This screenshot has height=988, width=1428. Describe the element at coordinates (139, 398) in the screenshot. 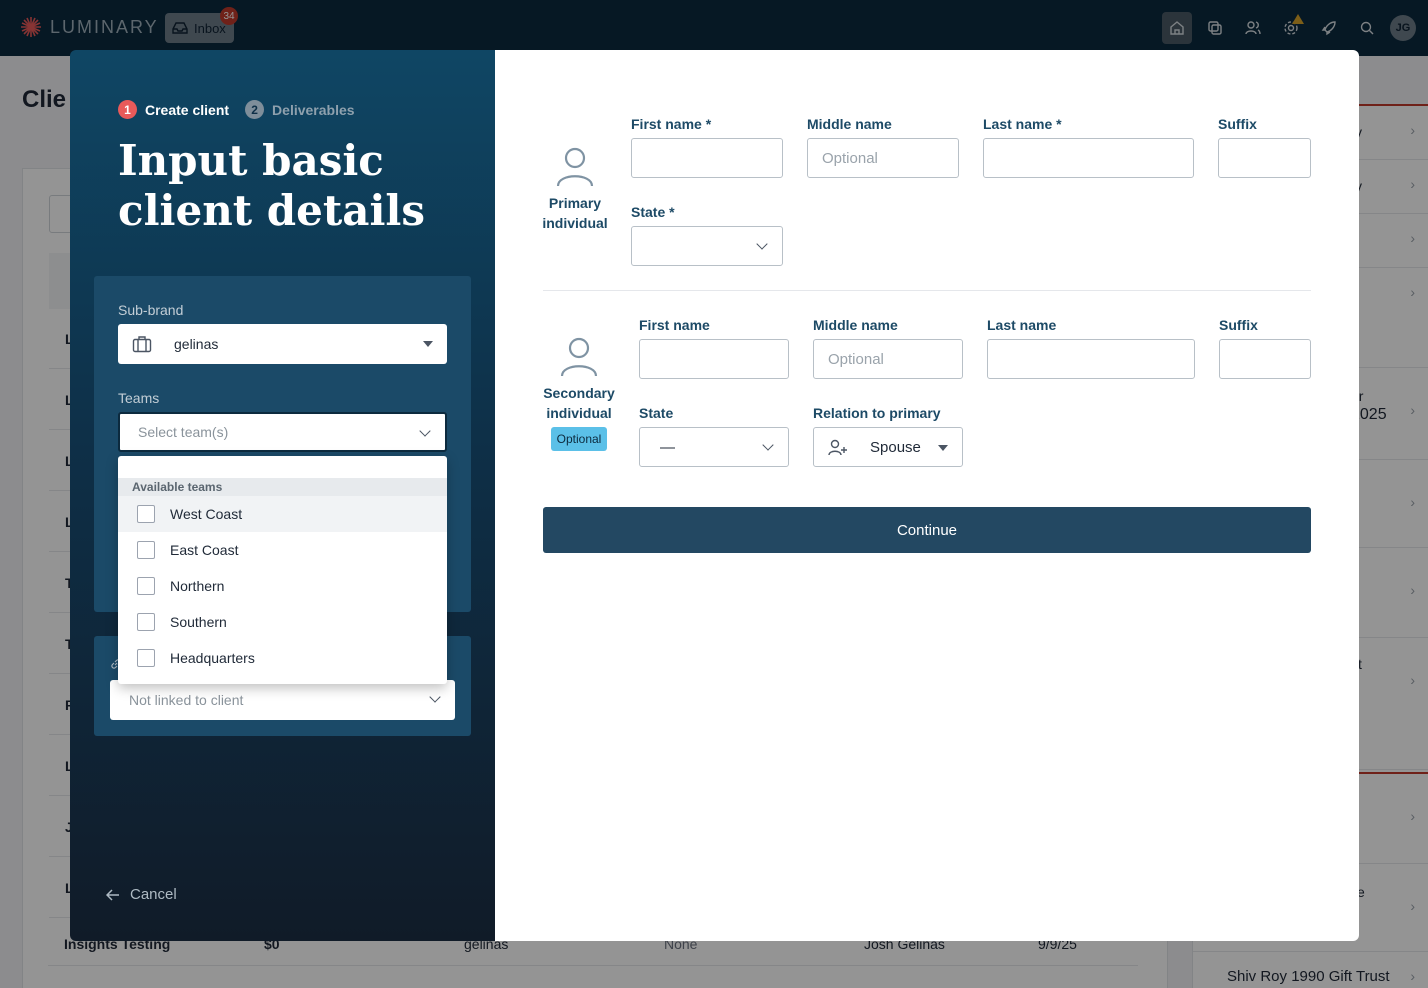

I see `teams-label: Teams` at that location.